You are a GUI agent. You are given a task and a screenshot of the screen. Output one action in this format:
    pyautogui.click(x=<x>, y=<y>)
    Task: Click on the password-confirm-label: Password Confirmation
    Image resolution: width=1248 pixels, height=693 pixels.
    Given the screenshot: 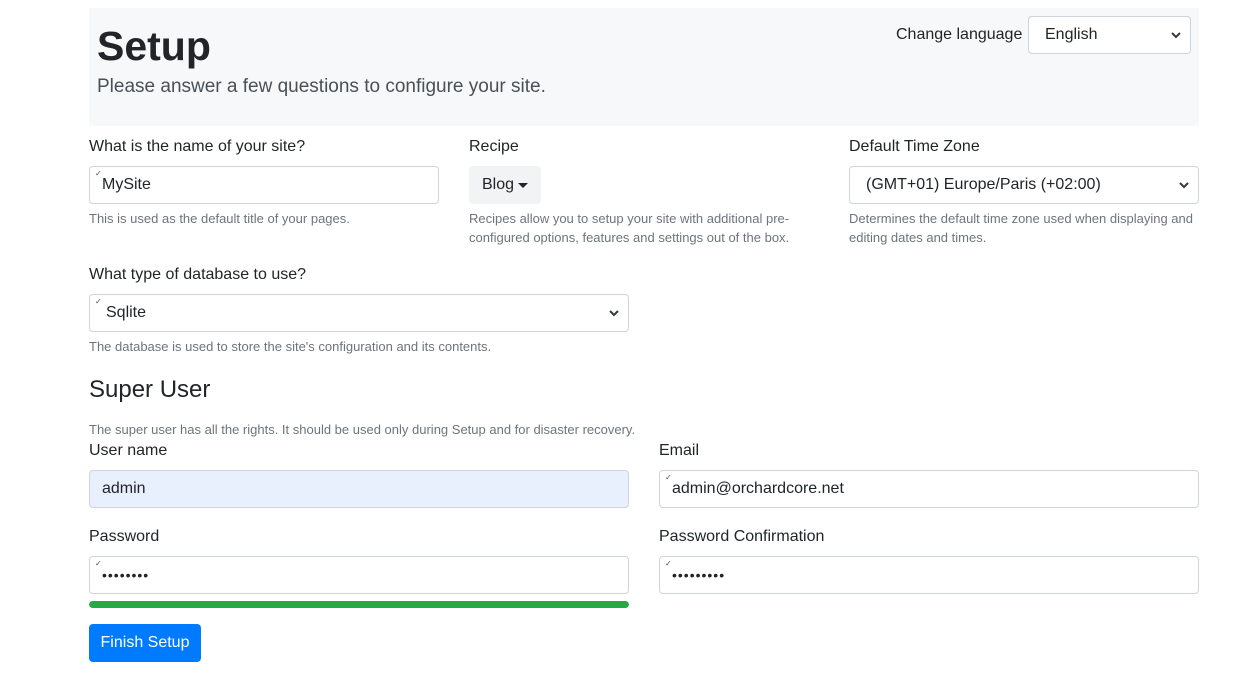 What is the action you would take?
    pyautogui.click(x=742, y=536)
    